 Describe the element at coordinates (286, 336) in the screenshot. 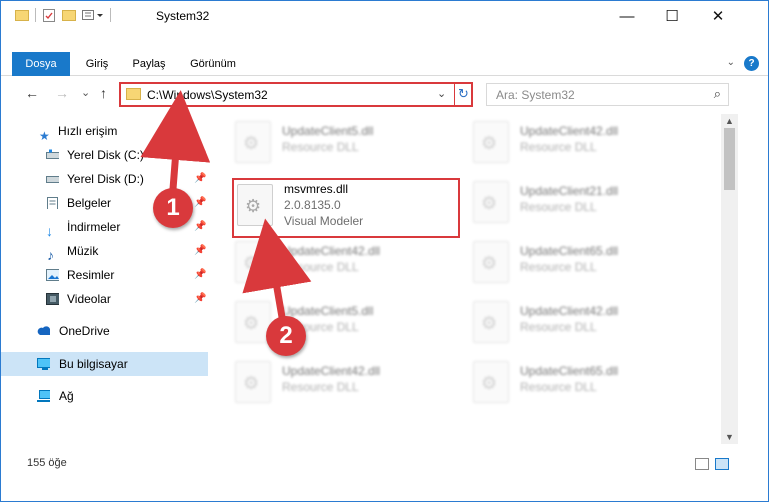

I see `step-2-badge: 2` at that location.